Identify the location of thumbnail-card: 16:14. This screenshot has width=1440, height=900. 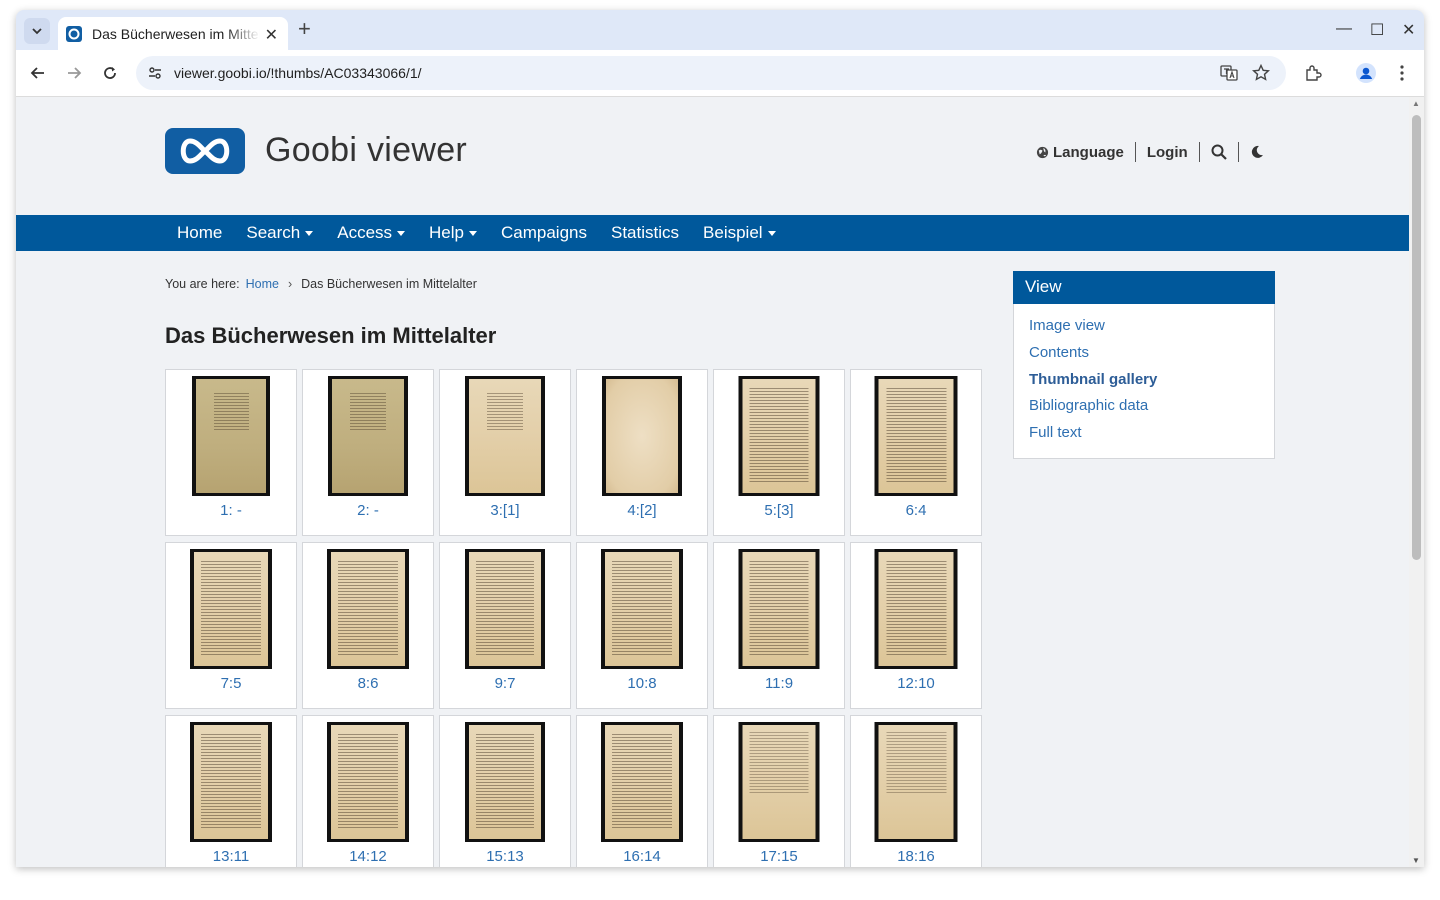
(642, 791).